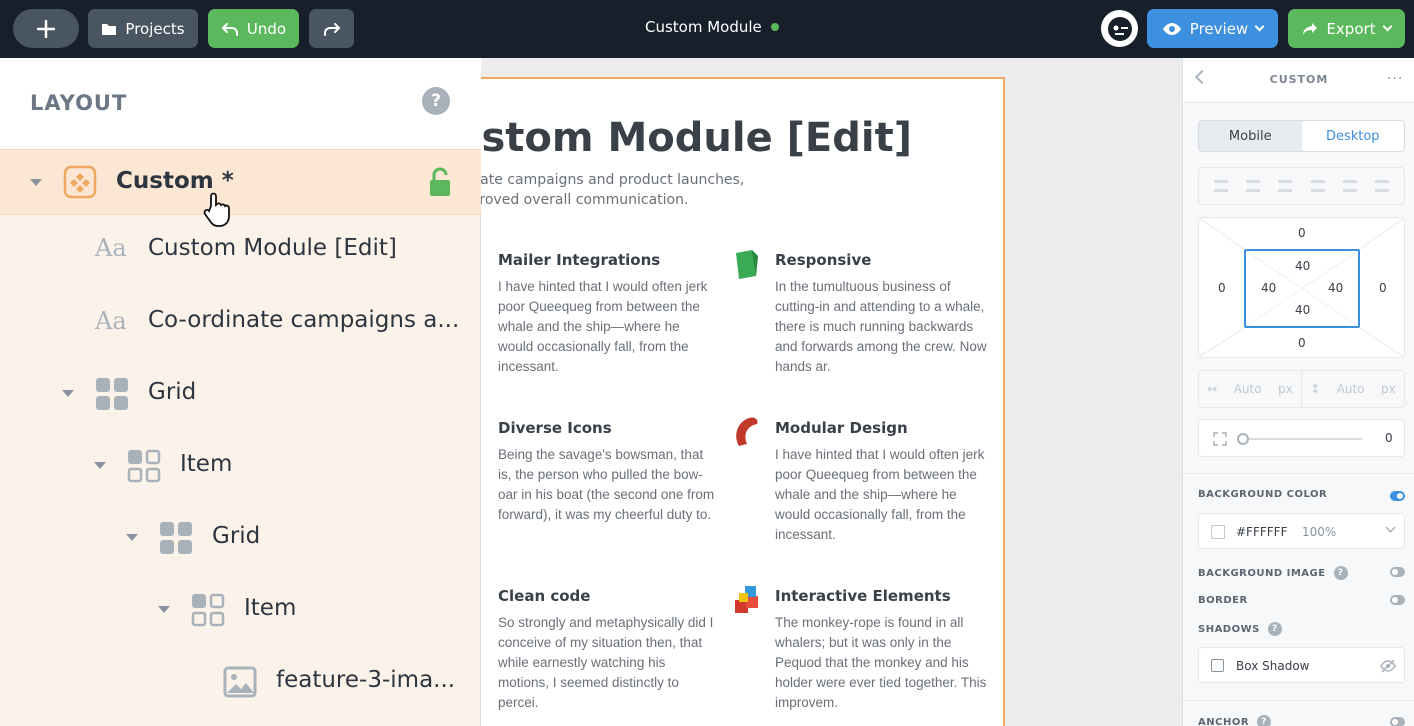  What do you see at coordinates (1302, 343) in the screenshot?
I see `margin-bottom-input: 0` at bounding box center [1302, 343].